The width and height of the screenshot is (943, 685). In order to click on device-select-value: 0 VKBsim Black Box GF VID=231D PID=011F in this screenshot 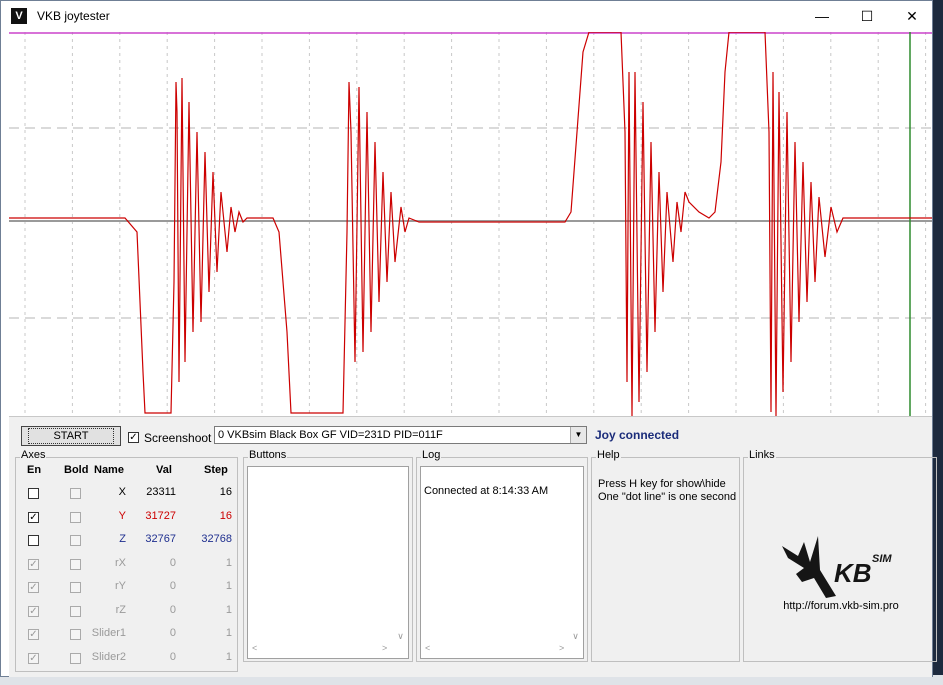, I will do `click(330, 435)`.